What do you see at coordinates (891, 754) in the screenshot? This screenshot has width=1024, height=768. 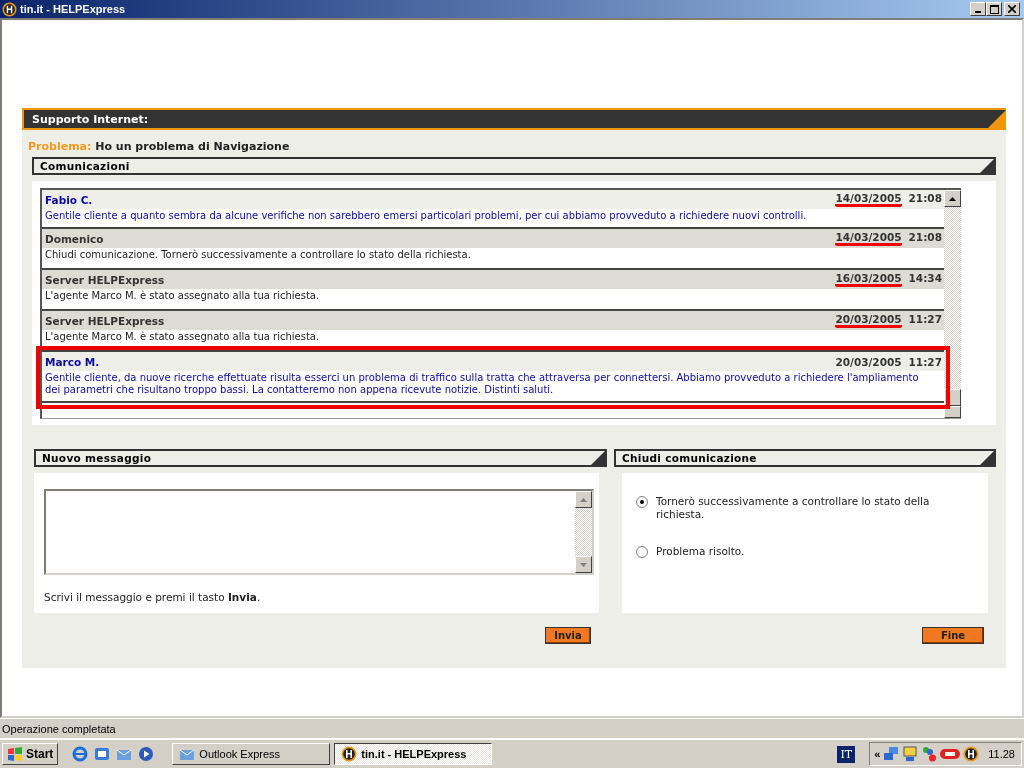 I see `network-icon` at bounding box center [891, 754].